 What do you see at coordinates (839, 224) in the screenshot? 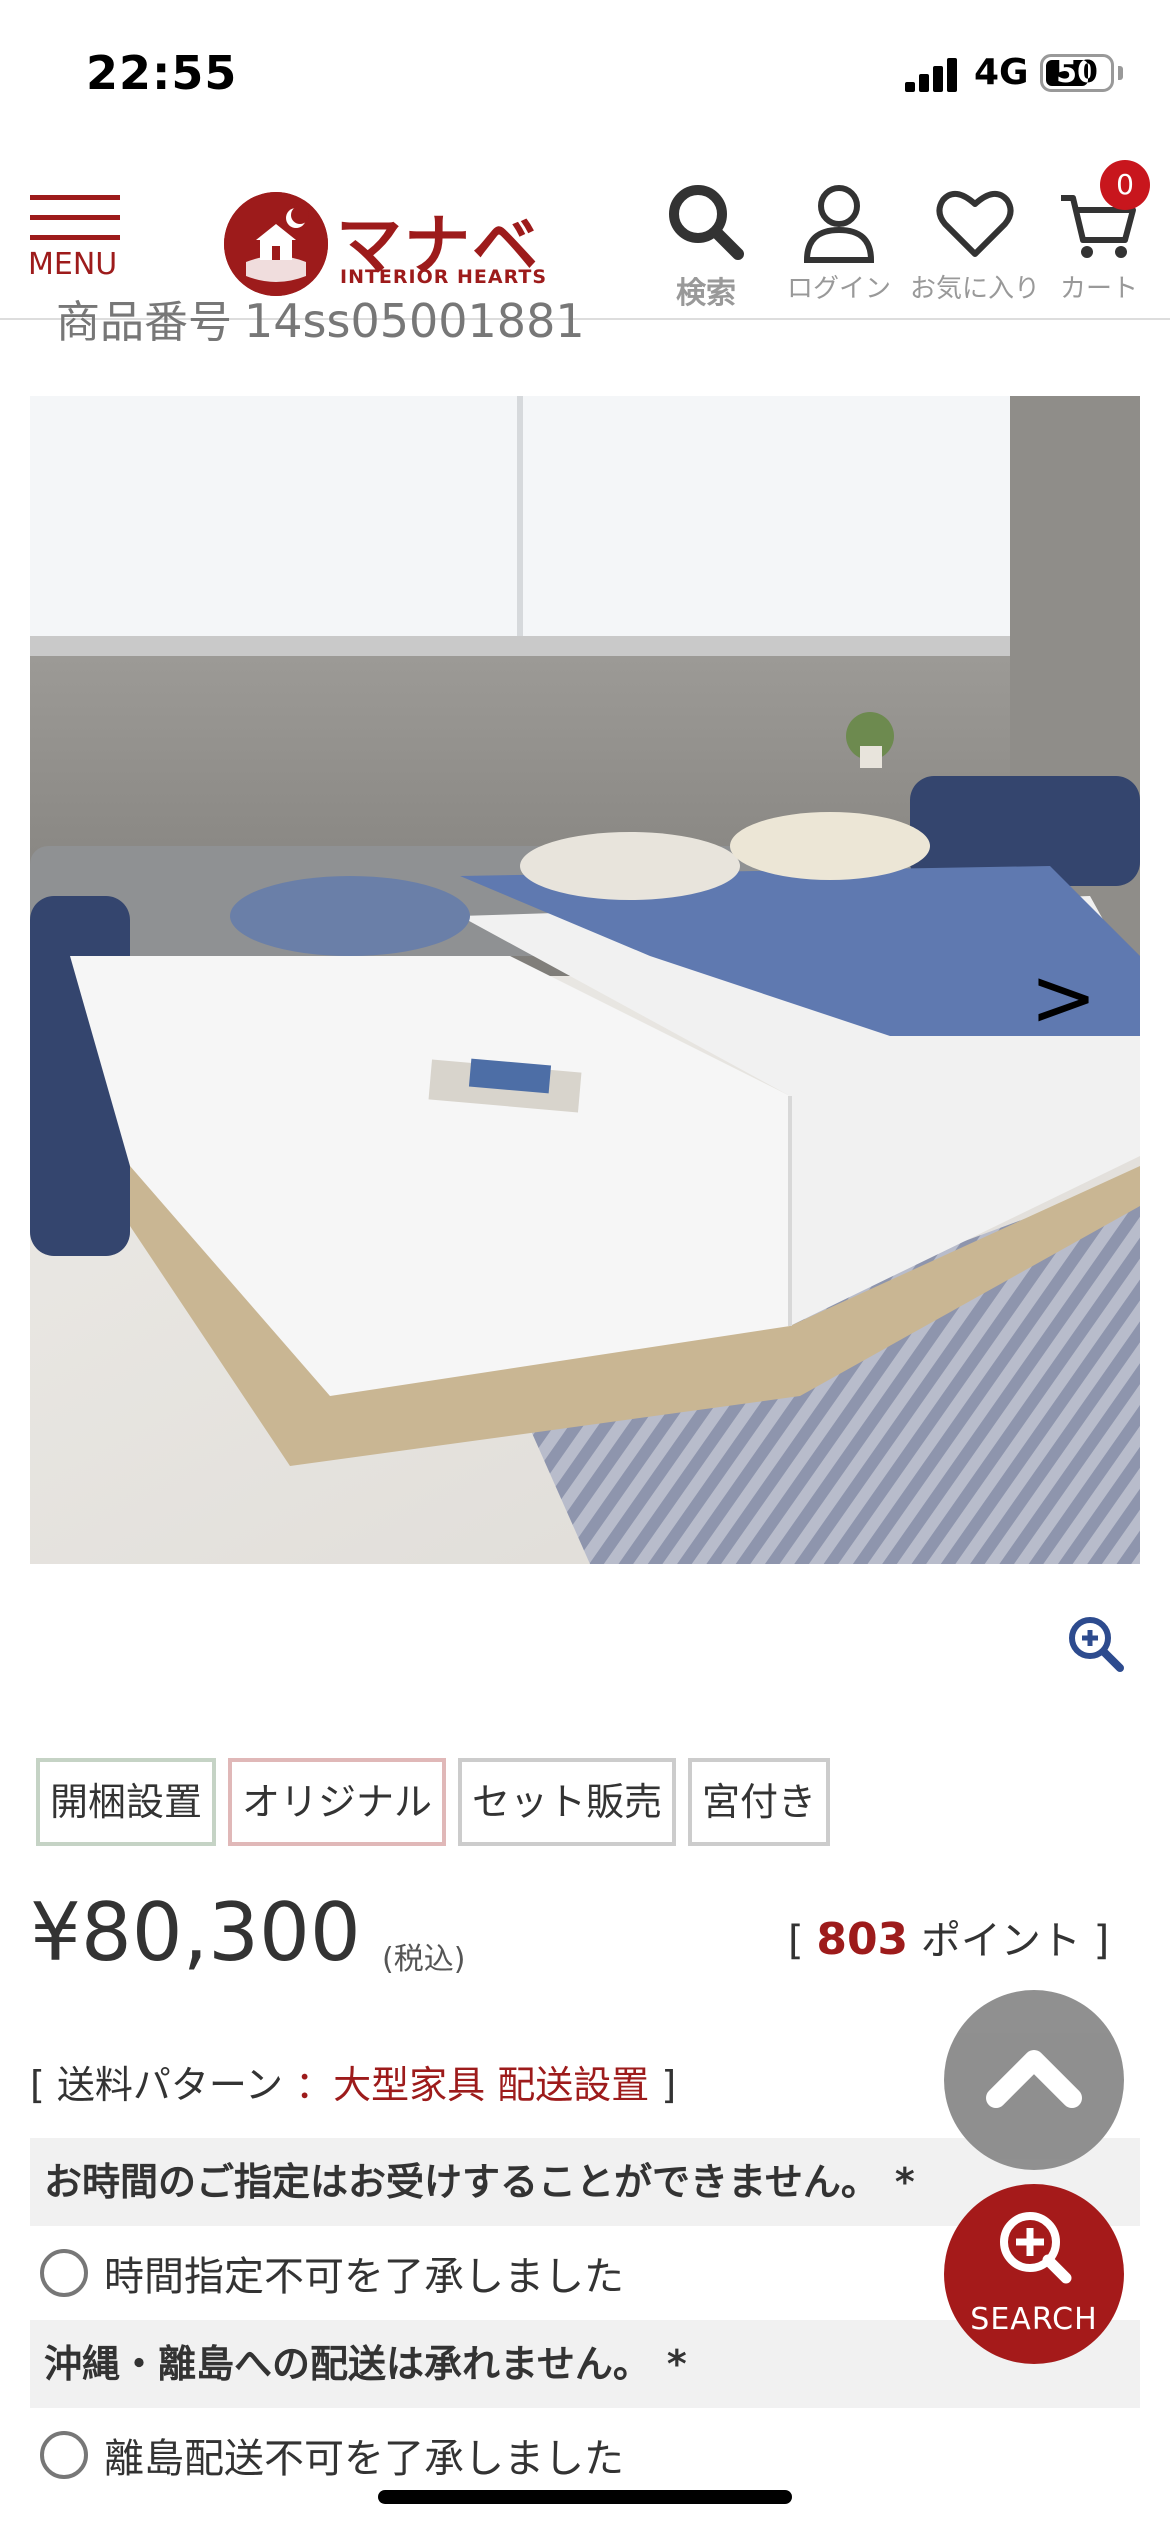
I see `user-icon` at bounding box center [839, 224].